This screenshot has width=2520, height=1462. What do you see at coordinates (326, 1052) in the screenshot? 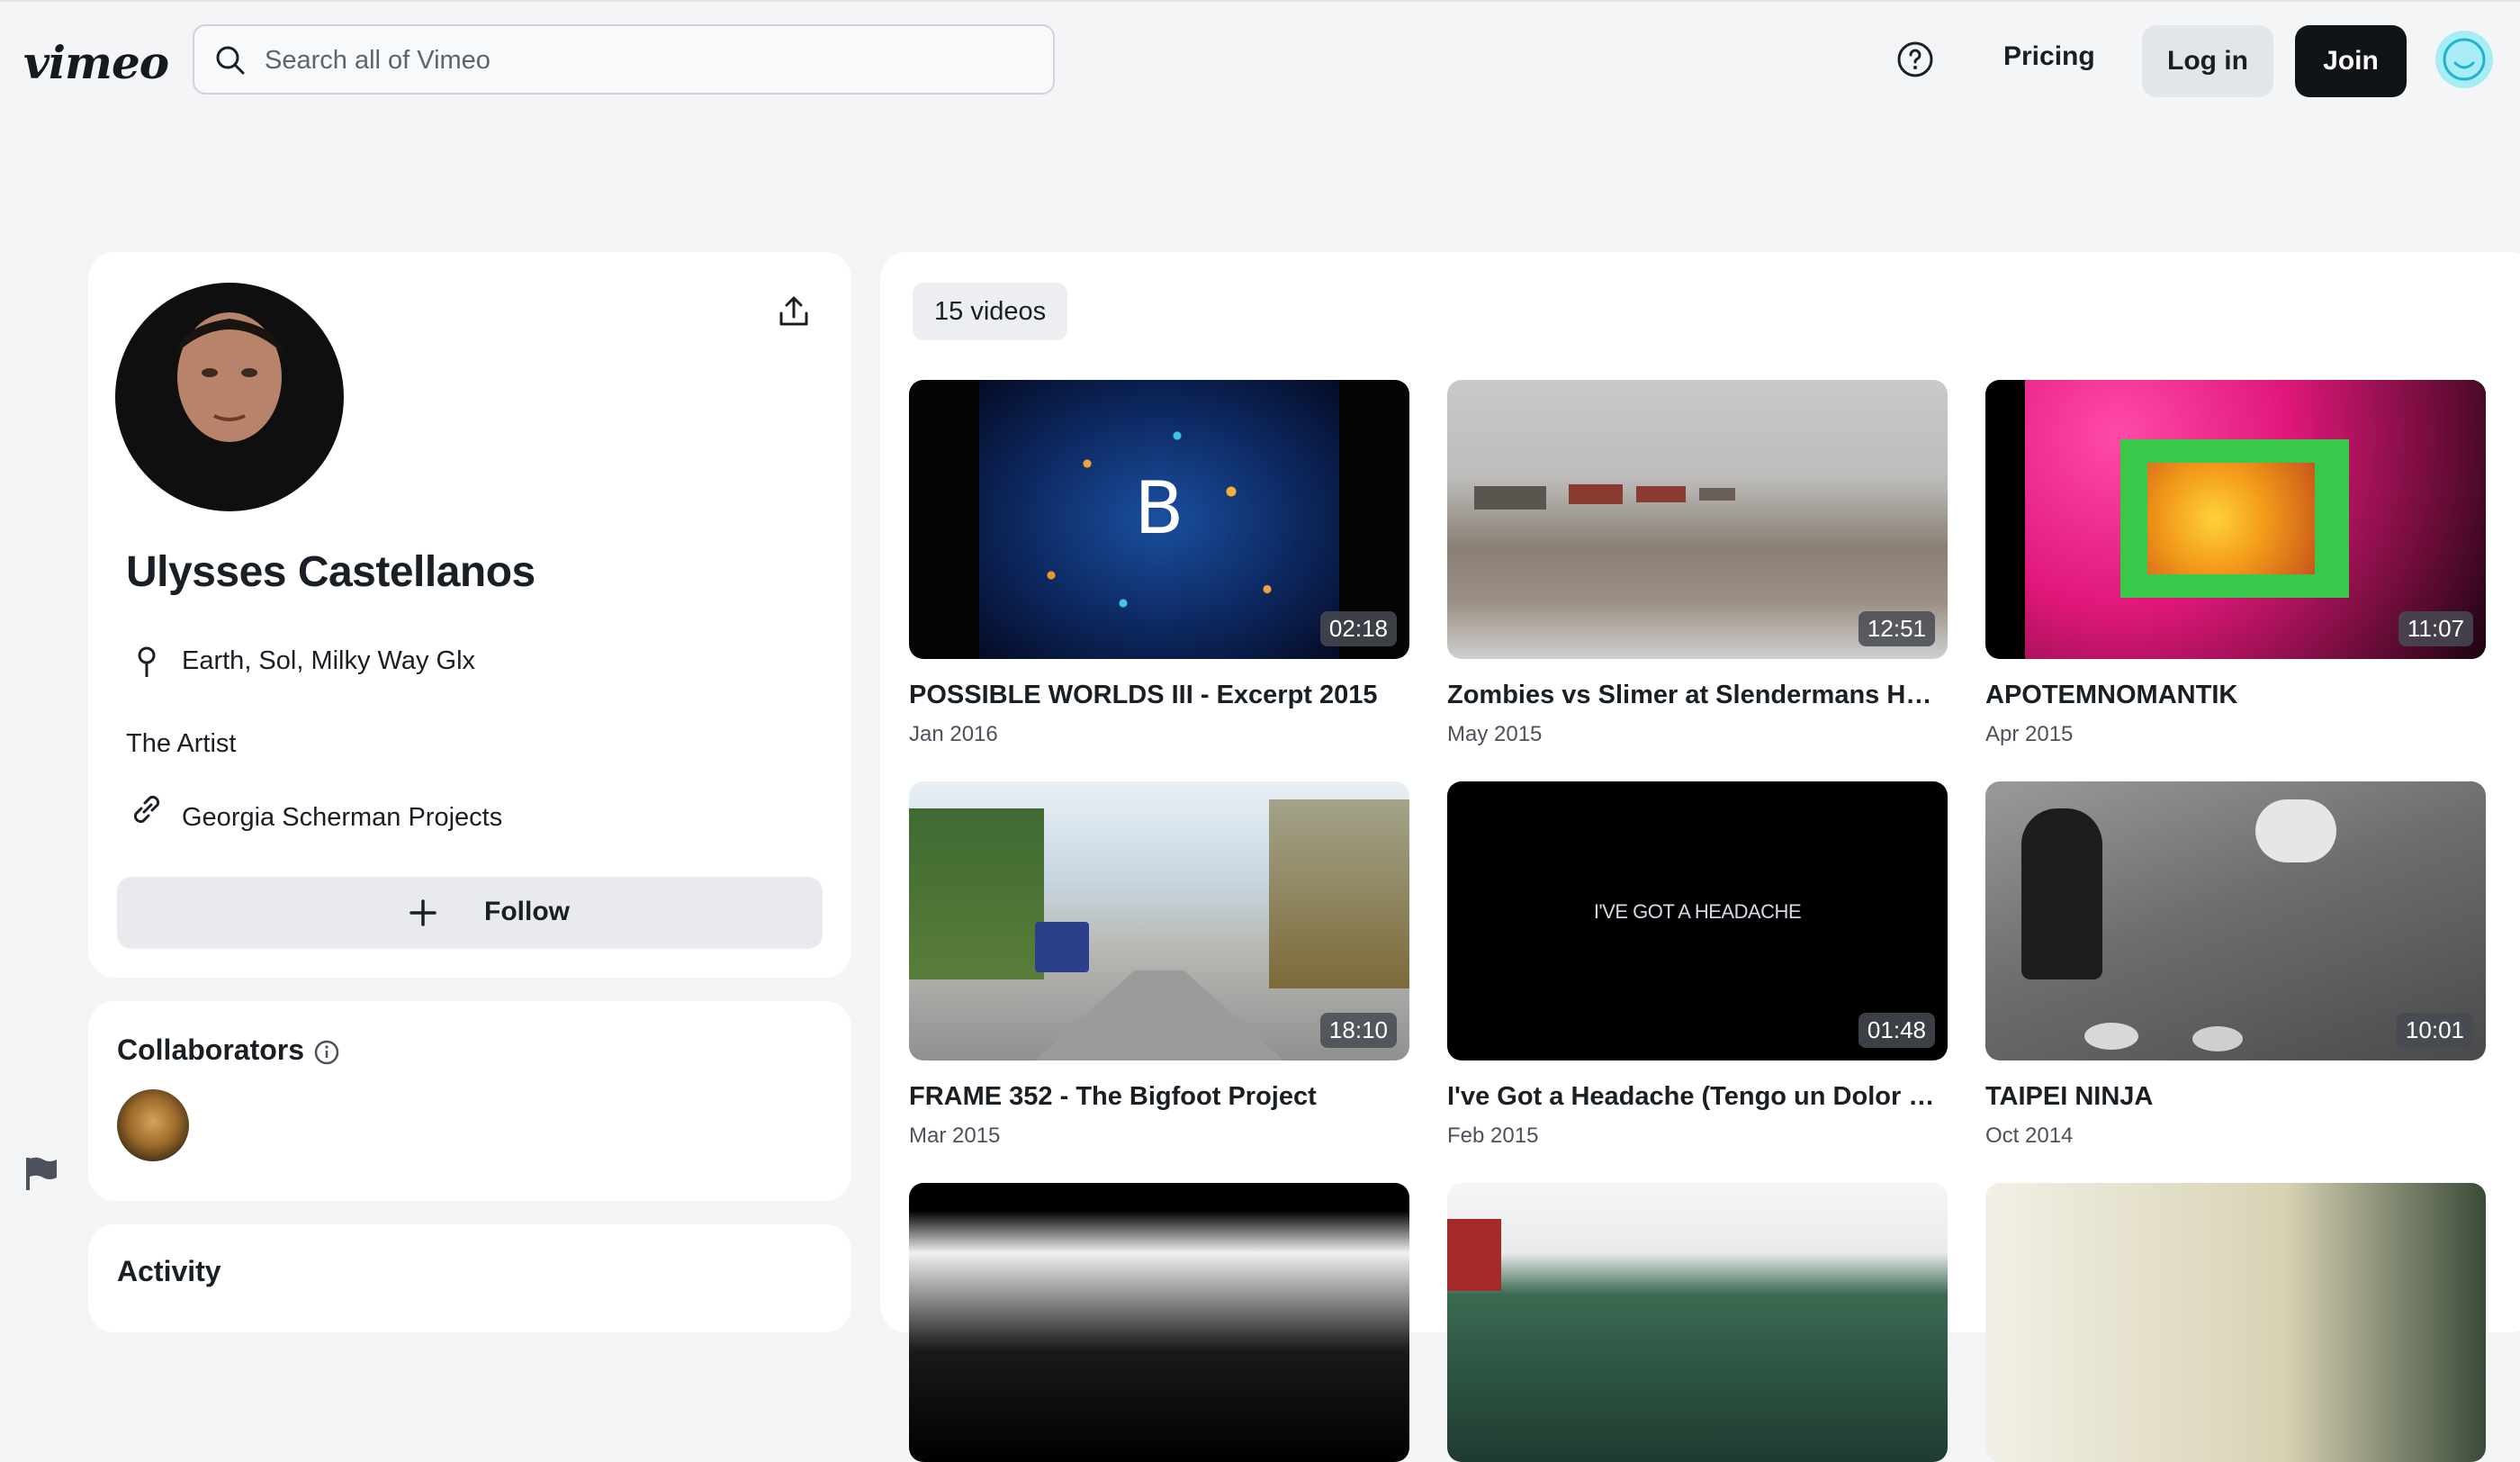
I see `info-icon` at bounding box center [326, 1052].